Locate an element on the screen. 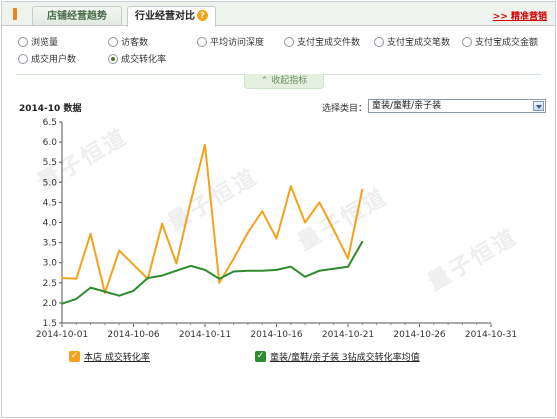 The width and height of the screenshot is (557, 419). y-tick-label: 4.0 is located at coordinates (50, 224).